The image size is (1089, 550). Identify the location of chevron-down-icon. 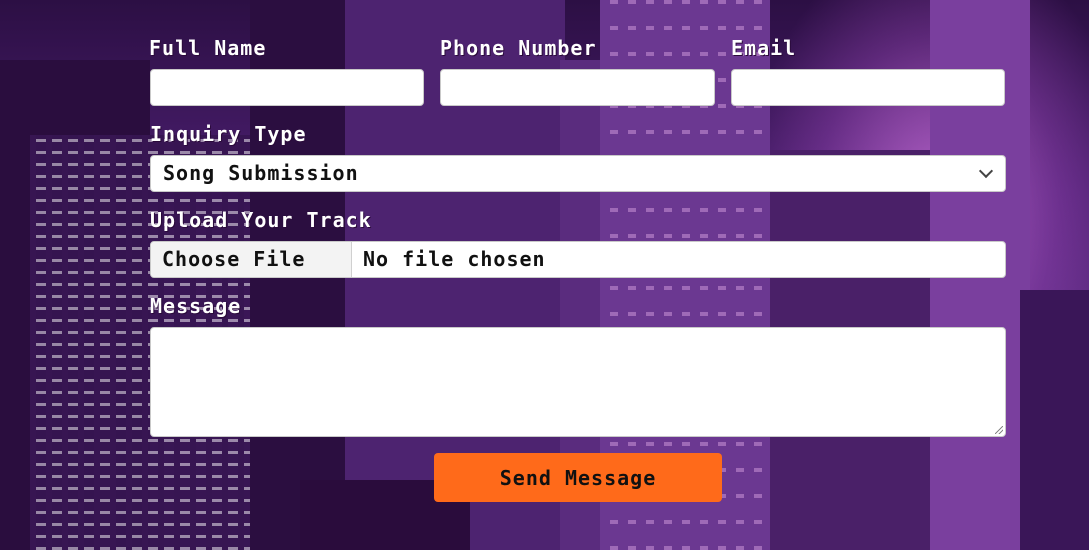
(986, 171).